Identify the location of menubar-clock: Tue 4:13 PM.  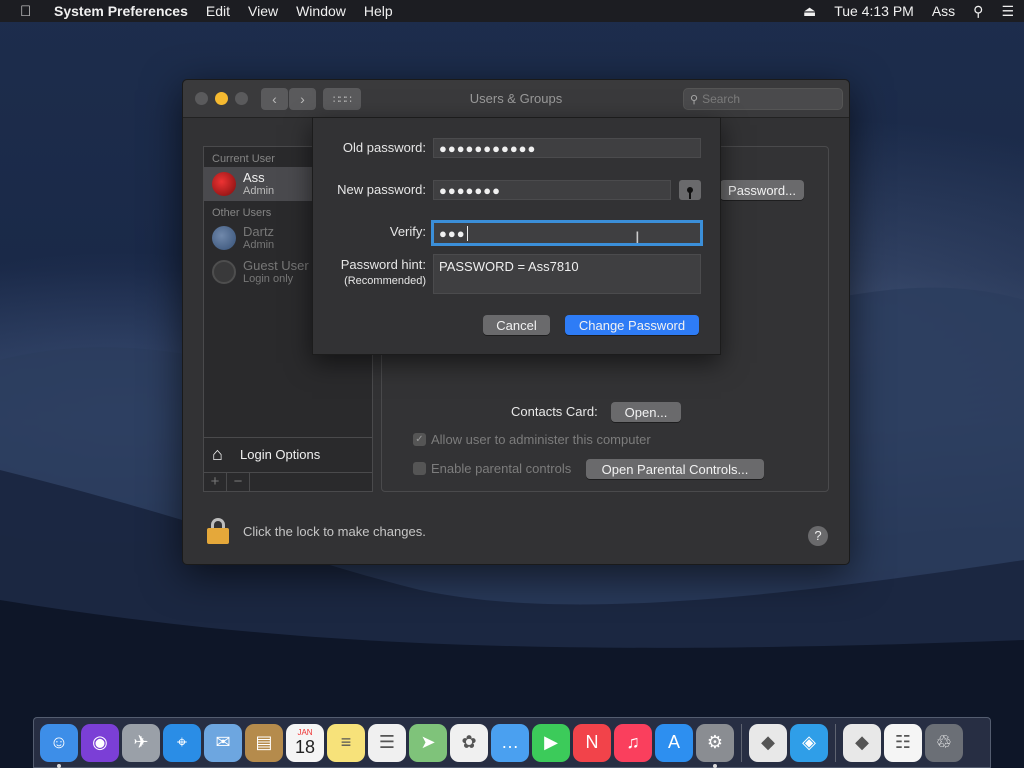
(874, 11).